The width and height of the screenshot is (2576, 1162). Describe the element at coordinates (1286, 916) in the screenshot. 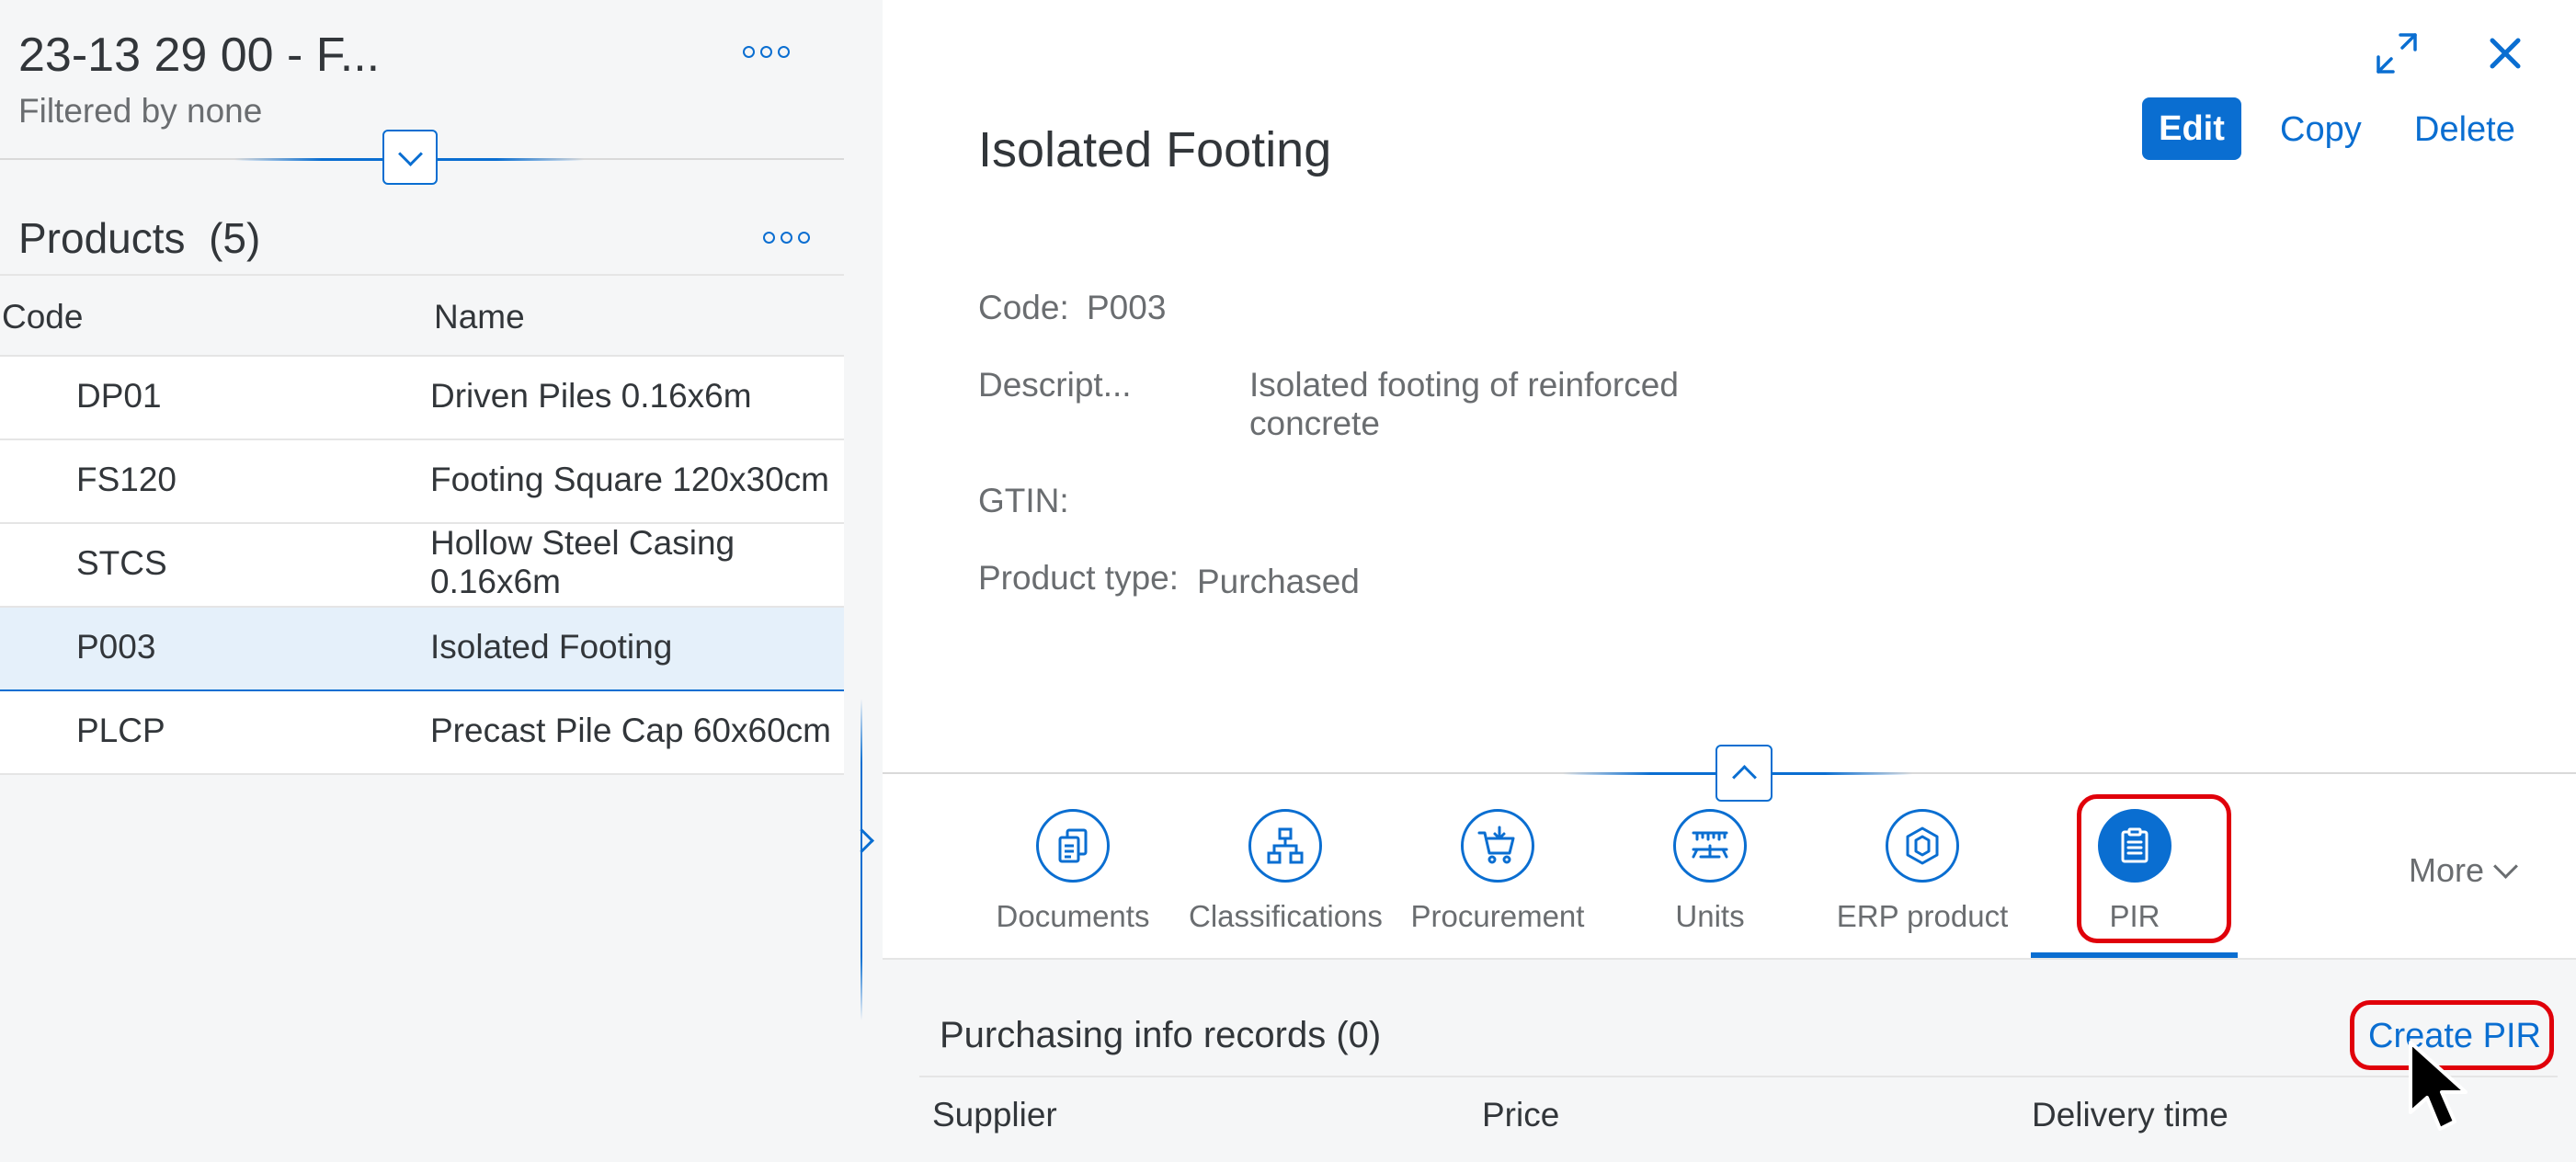

I see `tab-label: Classifications` at that location.